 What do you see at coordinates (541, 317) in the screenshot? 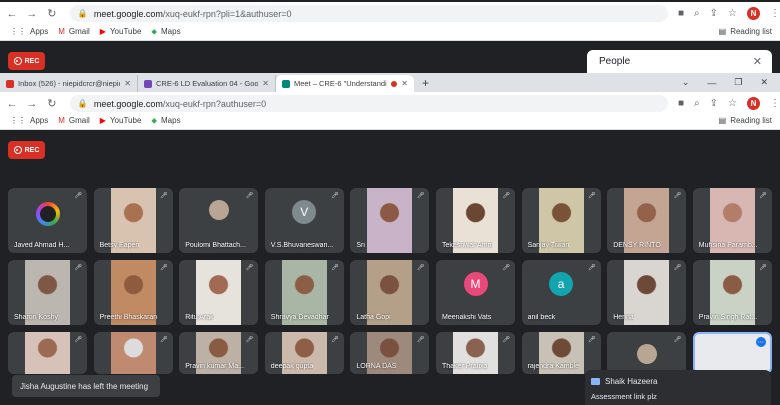
I see `participant-name: anil beck` at bounding box center [541, 317].